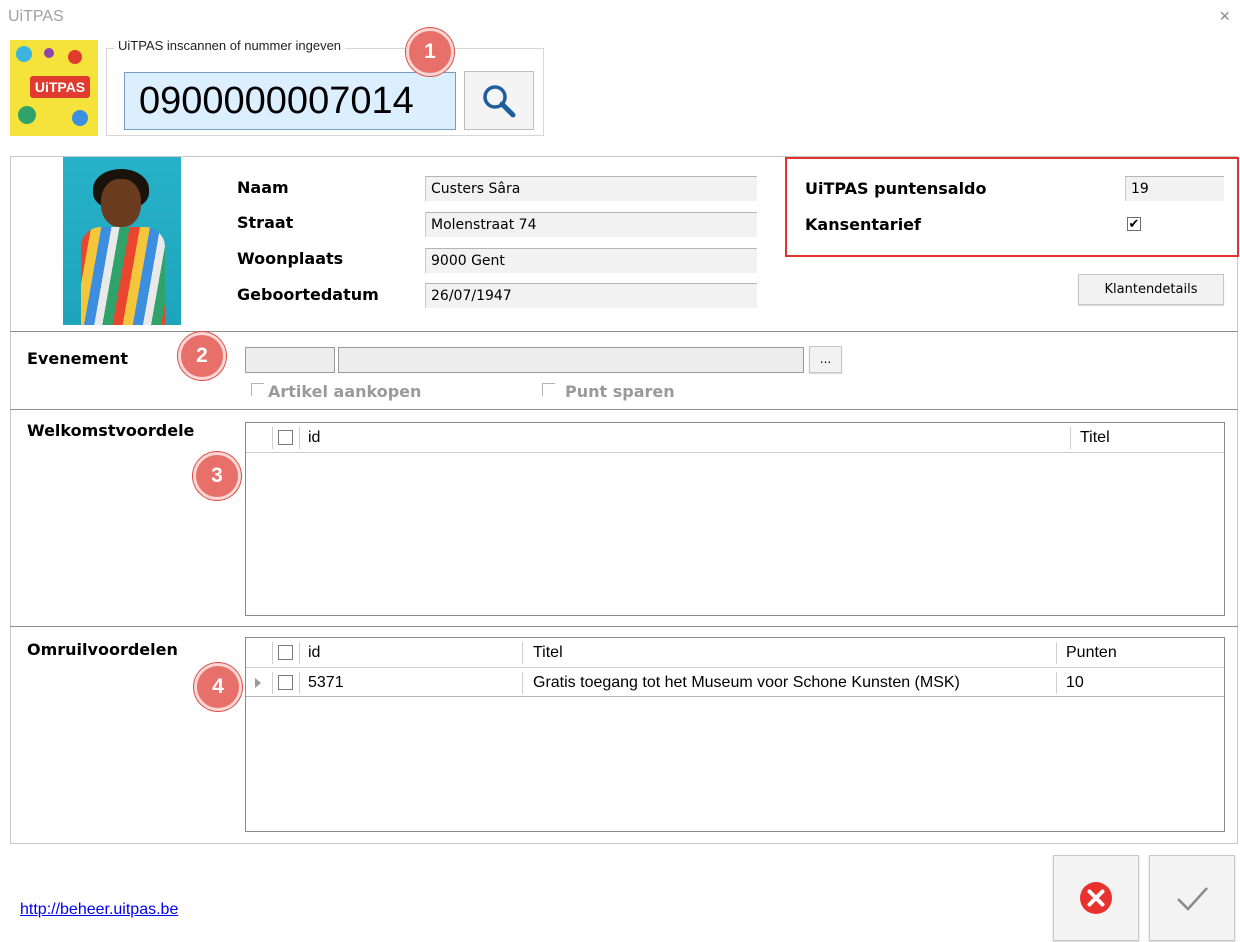 This screenshot has height=942, width=1240. Describe the element at coordinates (1012, 207) in the screenshot. I see `points-highlight-box` at that location.